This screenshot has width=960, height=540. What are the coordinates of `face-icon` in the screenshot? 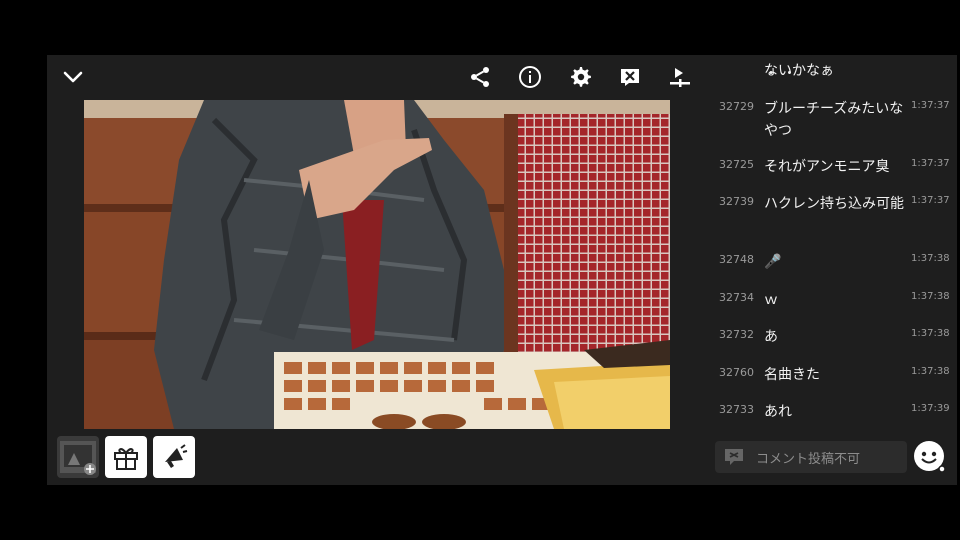 It's located at (930, 457).